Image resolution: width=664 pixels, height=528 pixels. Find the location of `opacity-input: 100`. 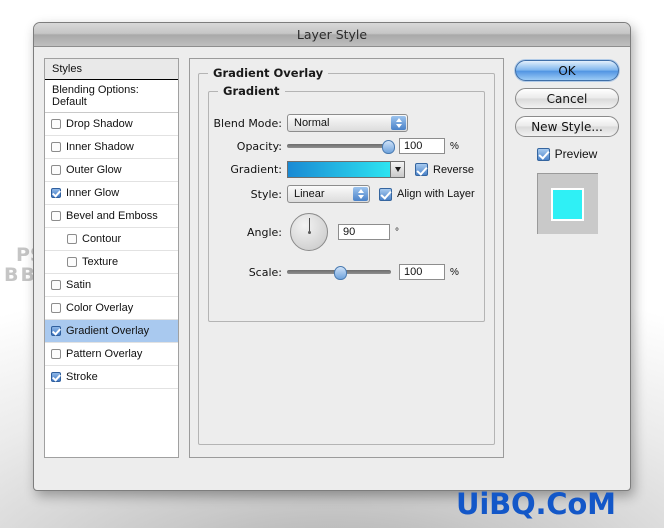

opacity-input: 100 is located at coordinates (422, 146).